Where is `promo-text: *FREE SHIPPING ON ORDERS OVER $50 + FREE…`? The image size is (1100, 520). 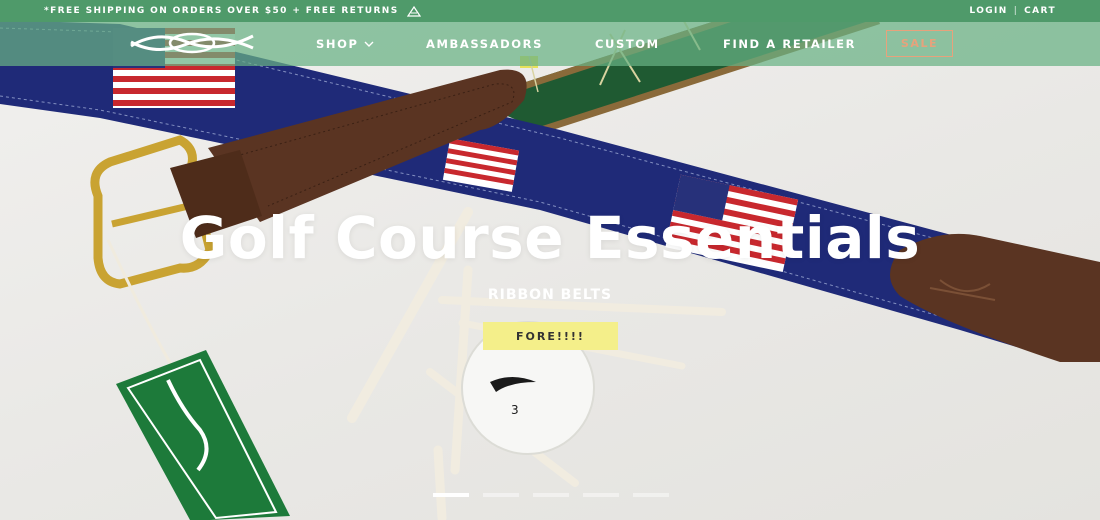 promo-text: *FREE SHIPPING ON ORDERS OVER $50 + FREE… is located at coordinates (221, 11).